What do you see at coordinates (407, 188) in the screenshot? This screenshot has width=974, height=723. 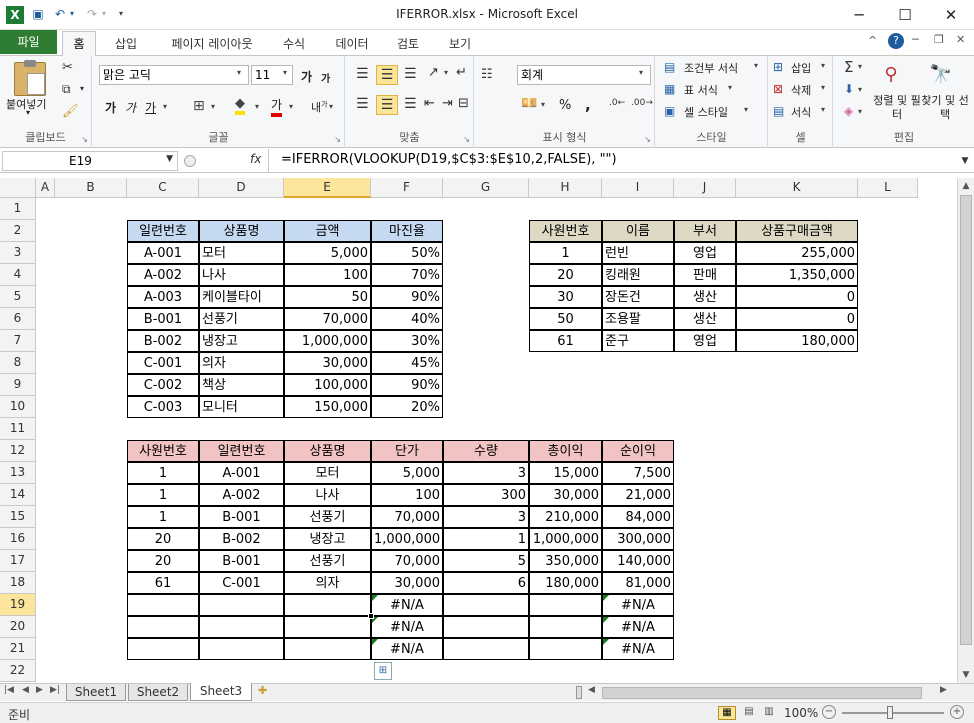 I see `column-header-f: F` at bounding box center [407, 188].